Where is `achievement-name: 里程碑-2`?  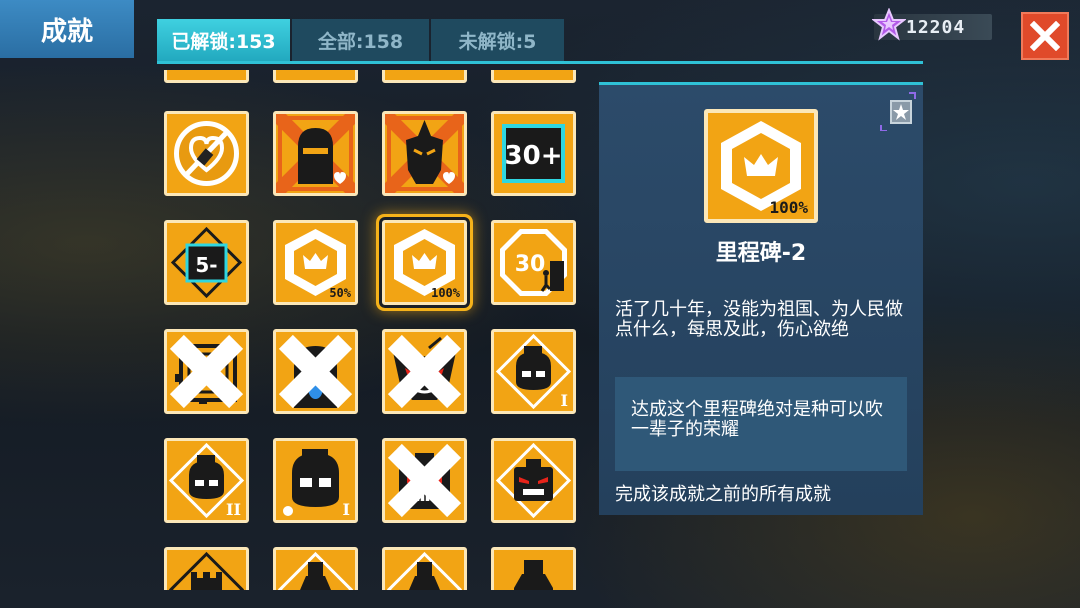
achievement-name: 里程碑-2 is located at coordinates (761, 253).